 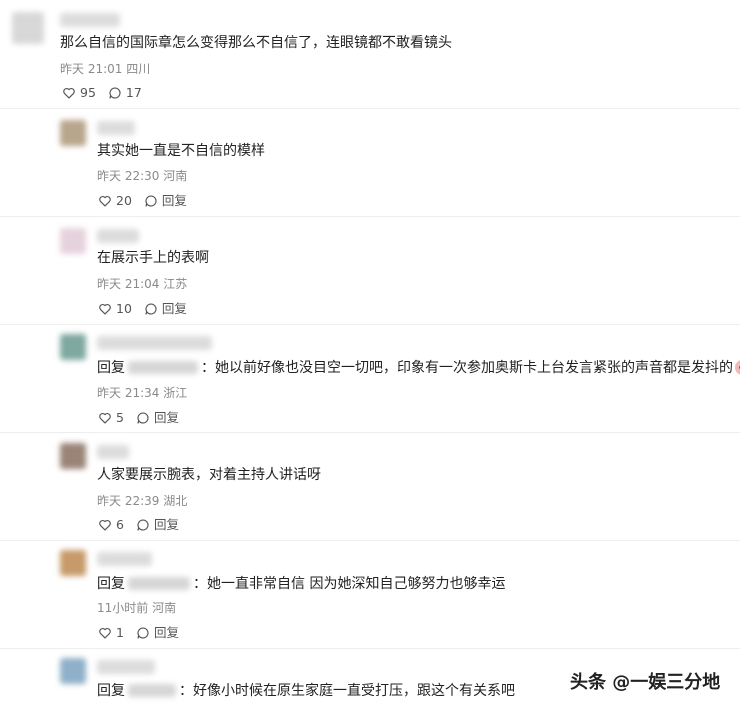 I want to click on like-button: 6, so click(x=111, y=525).